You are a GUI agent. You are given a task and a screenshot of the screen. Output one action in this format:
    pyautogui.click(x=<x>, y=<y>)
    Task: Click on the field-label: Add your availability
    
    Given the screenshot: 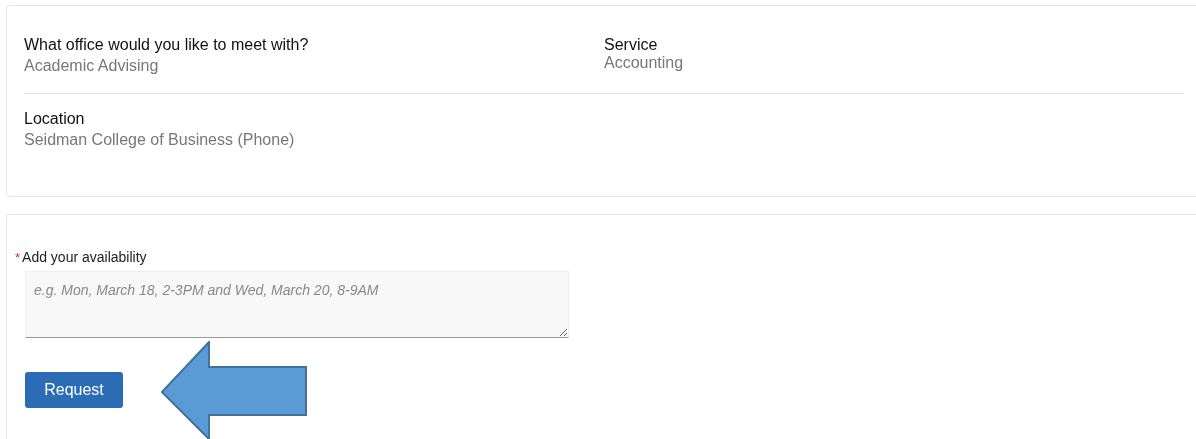 What is the action you would take?
    pyautogui.click(x=84, y=257)
    